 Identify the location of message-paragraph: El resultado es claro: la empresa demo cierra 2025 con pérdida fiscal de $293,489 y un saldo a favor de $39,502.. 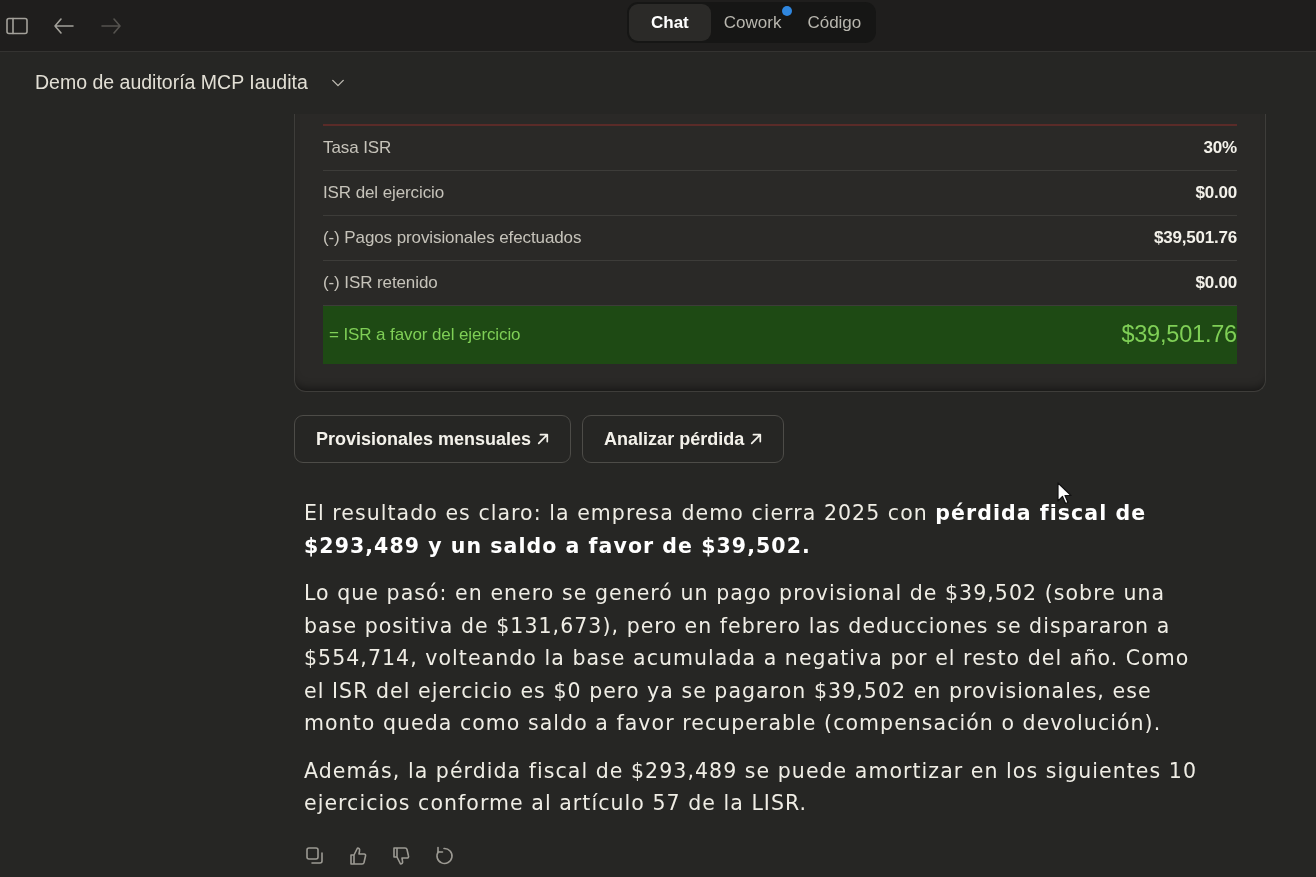
(726, 530).